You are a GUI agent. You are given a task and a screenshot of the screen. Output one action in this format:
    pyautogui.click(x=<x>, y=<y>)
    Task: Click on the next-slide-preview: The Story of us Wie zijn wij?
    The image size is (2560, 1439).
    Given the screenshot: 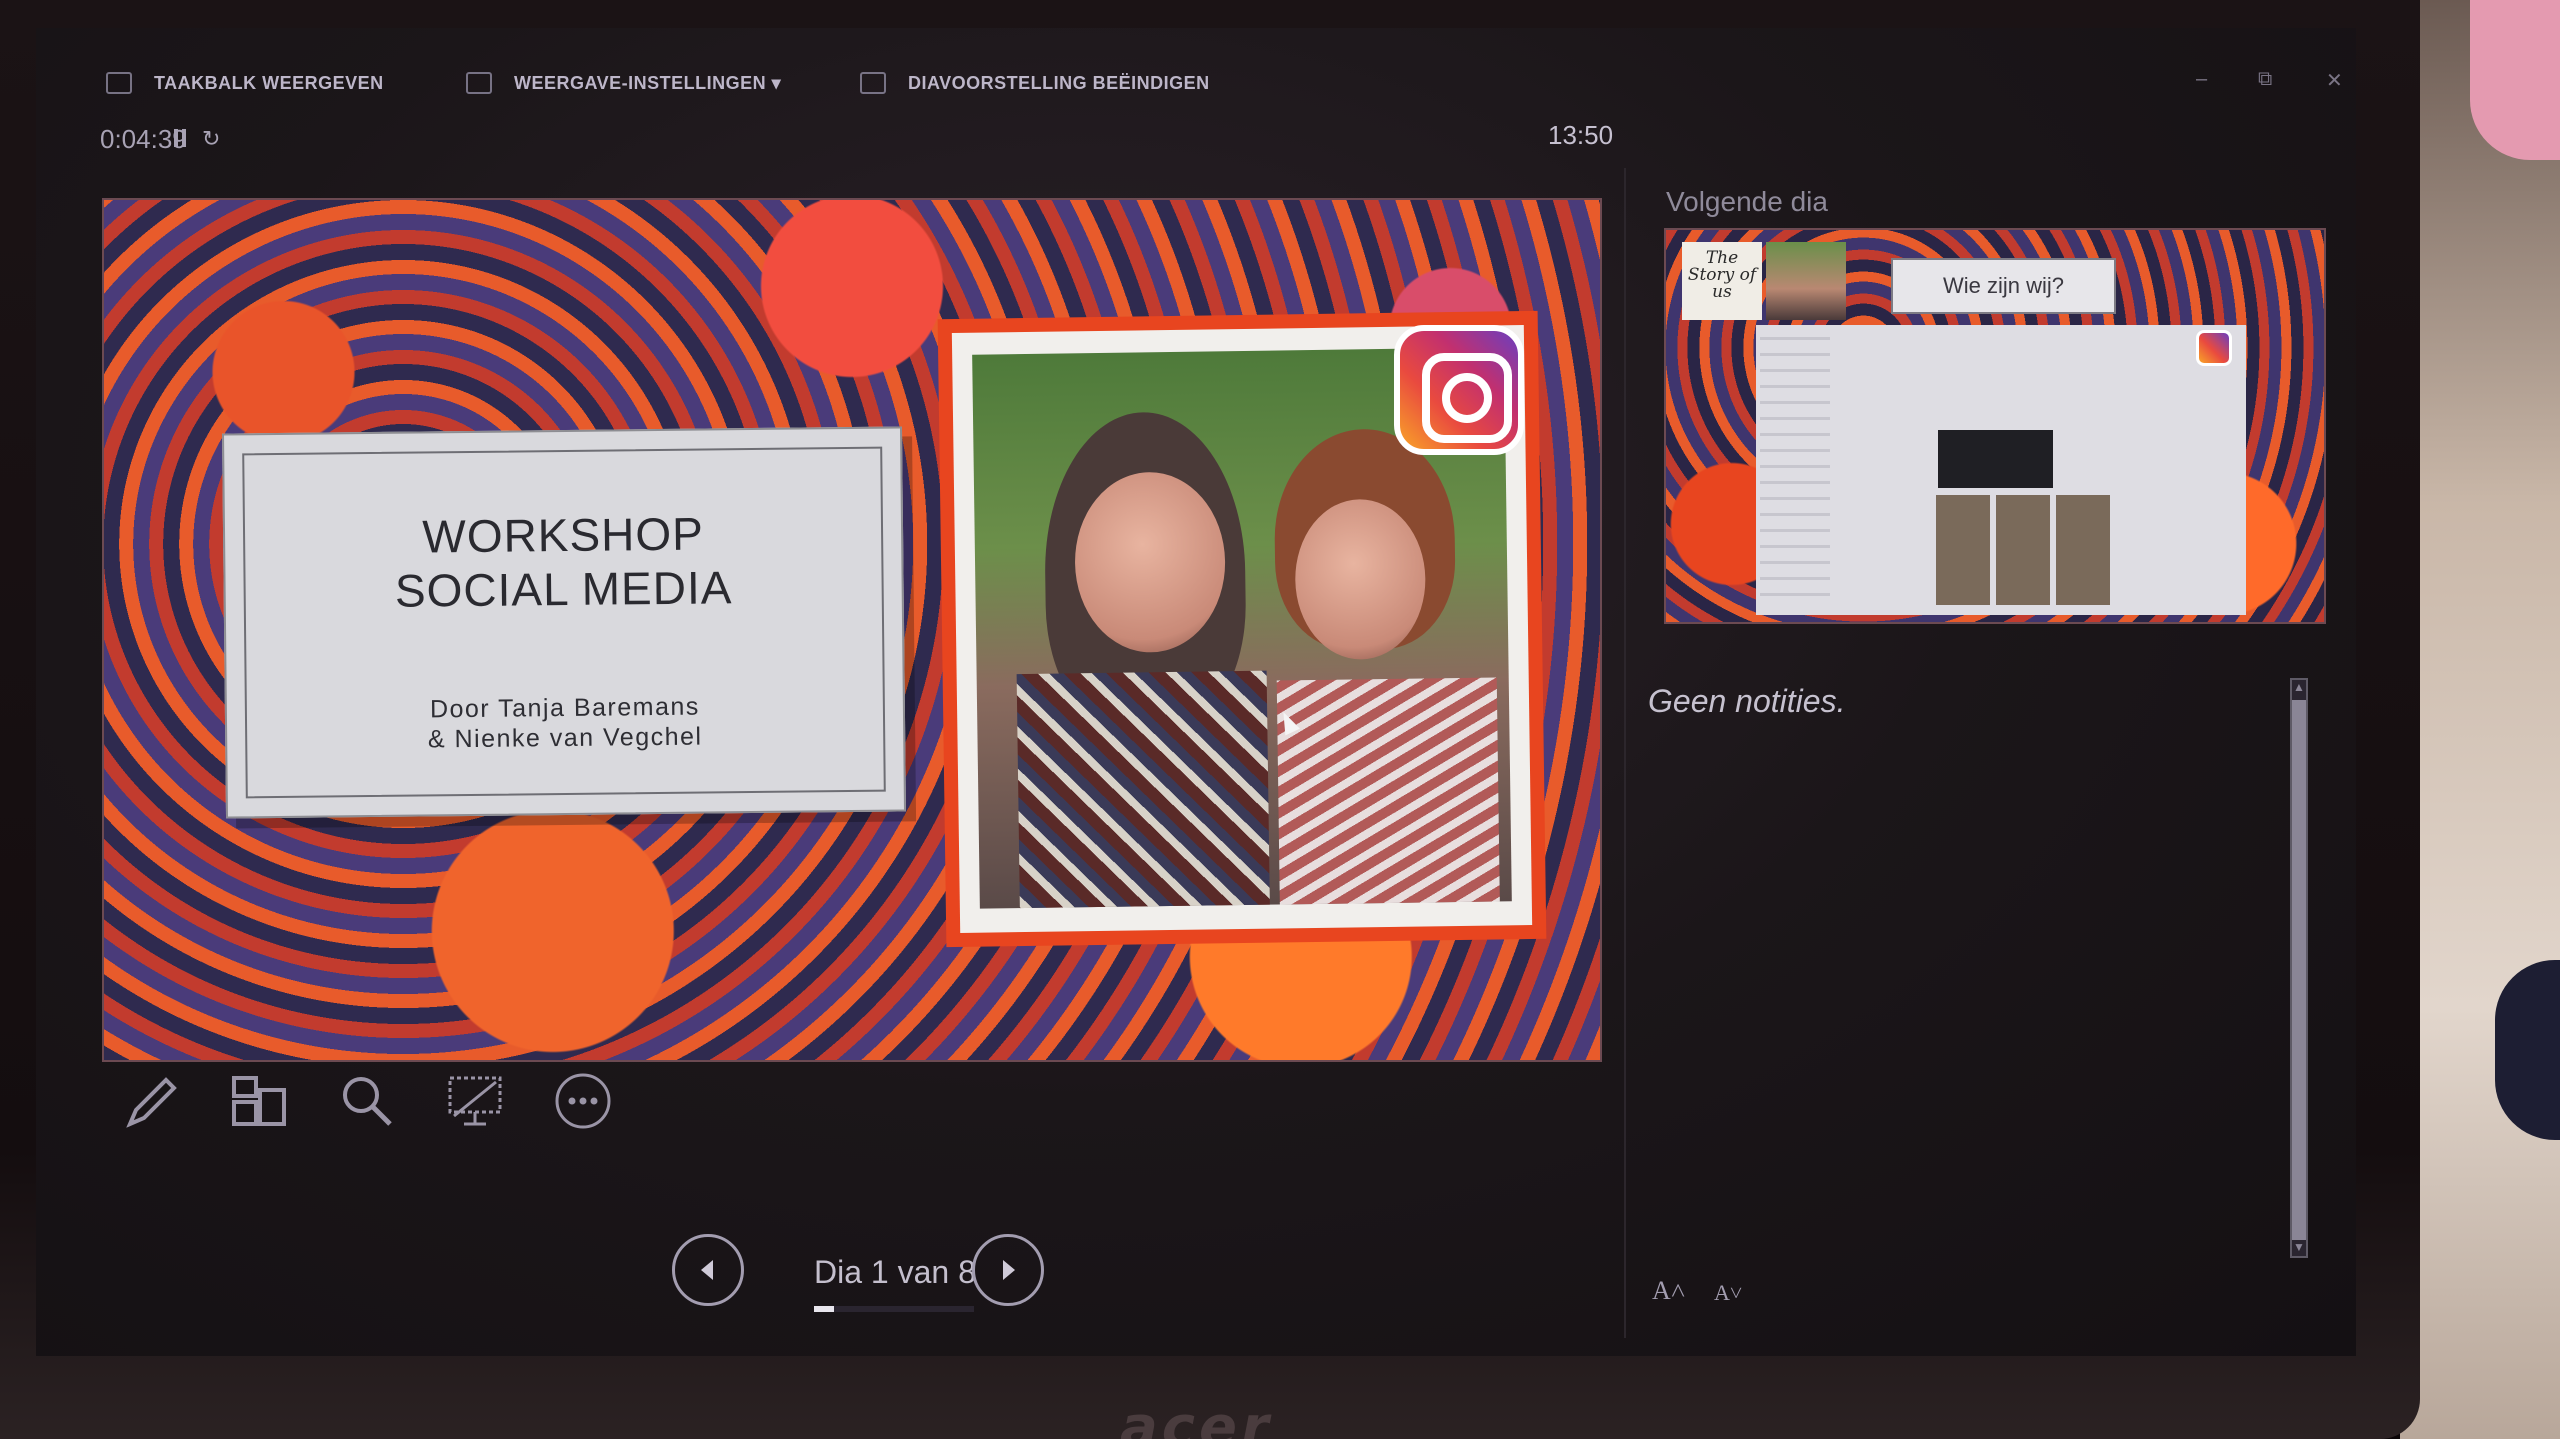 What is the action you would take?
    pyautogui.click(x=1995, y=426)
    